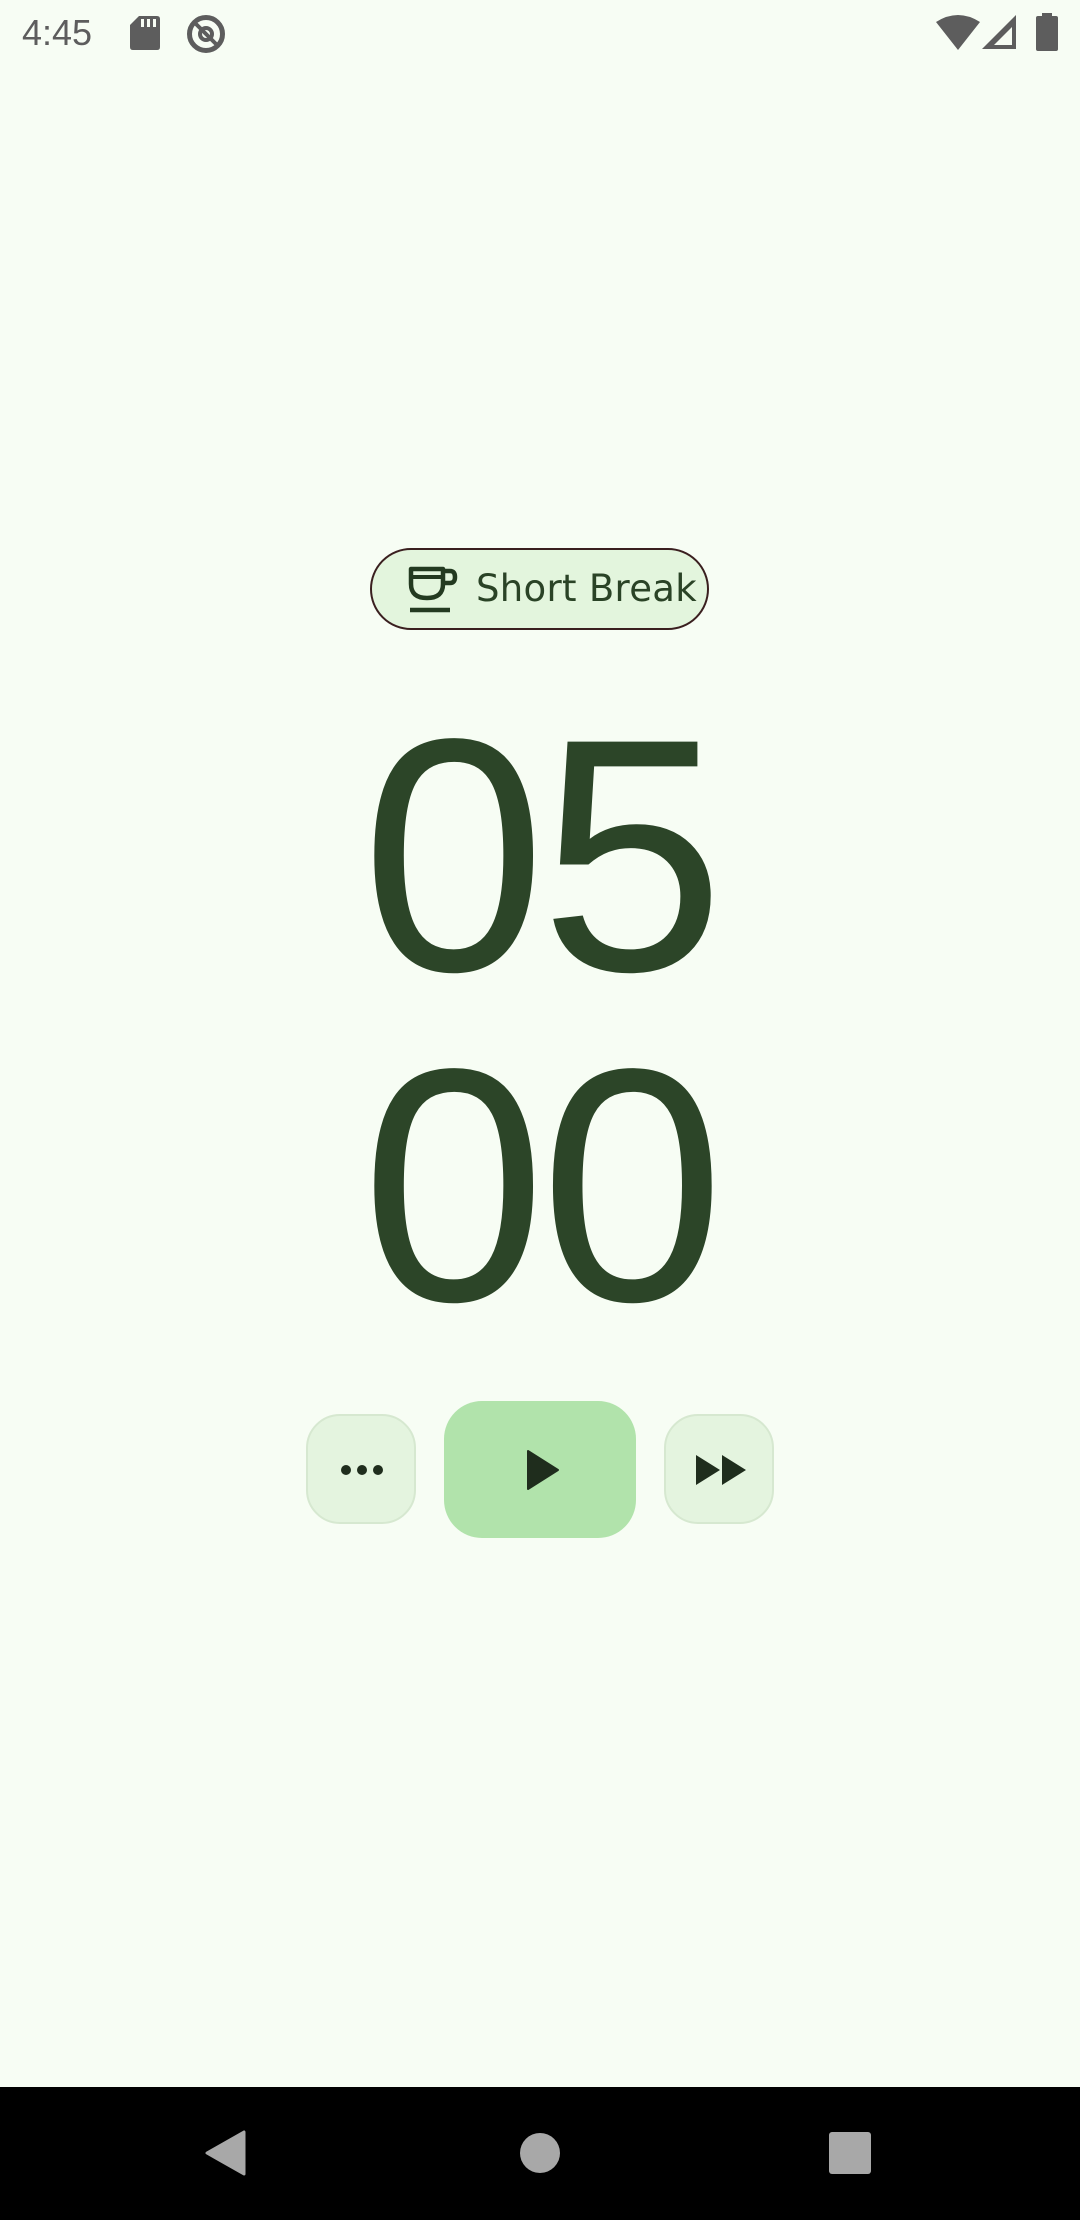  I want to click on back-icon, so click(225, 2153).